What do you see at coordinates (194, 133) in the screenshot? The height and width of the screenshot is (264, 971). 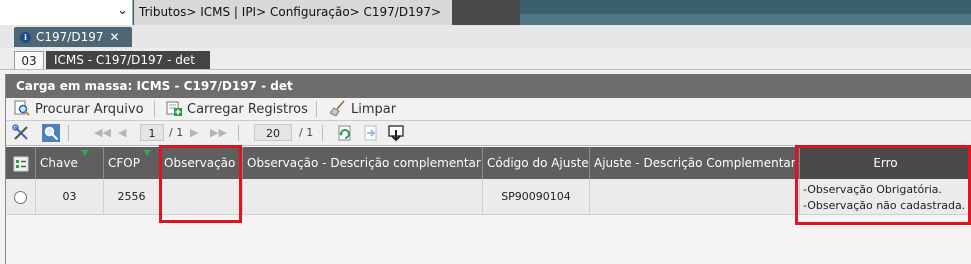 I see `next-page-icon: ▶` at bounding box center [194, 133].